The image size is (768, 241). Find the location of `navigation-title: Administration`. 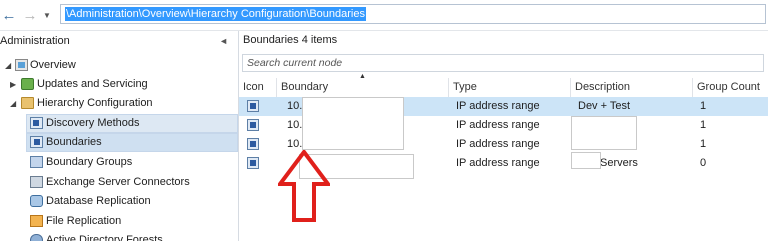

navigation-title: Administration is located at coordinates (35, 41).